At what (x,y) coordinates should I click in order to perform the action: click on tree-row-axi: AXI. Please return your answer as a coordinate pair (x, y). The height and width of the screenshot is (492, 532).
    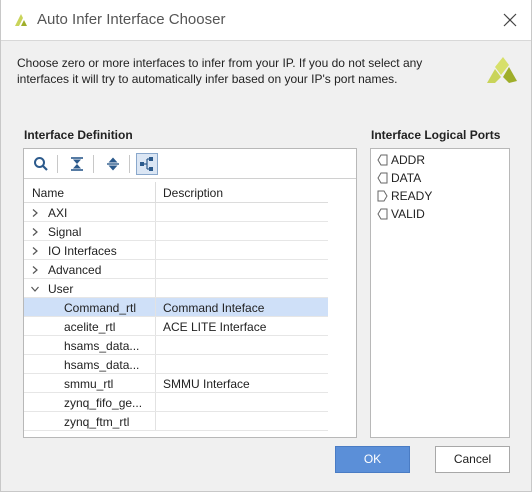
    Looking at the image, I should click on (176, 212).